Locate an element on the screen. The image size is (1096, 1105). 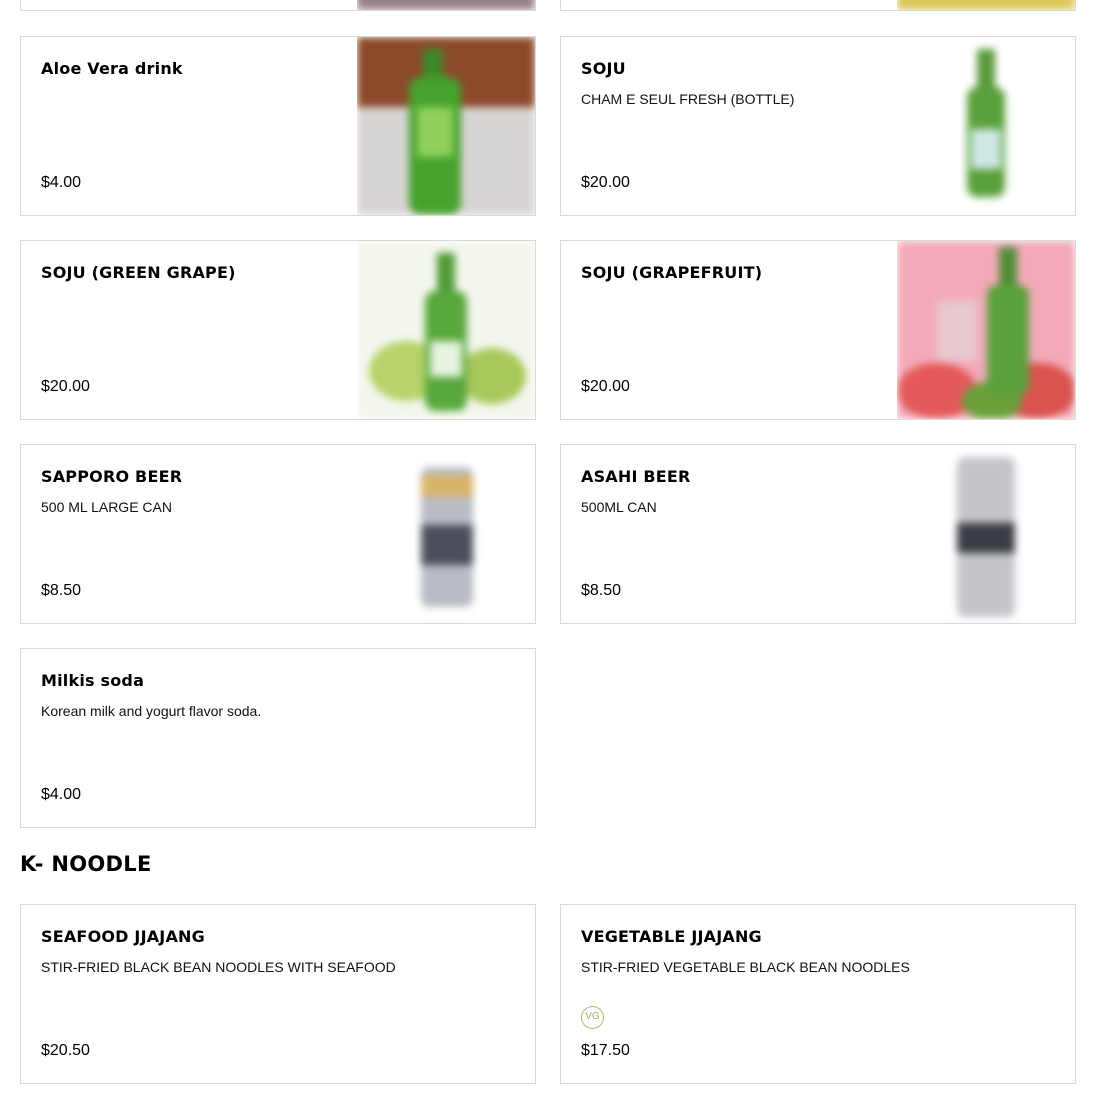
menu-item-card: SOJU CHAM E SEUL FRESH (BOTTLE) $20.00 is located at coordinates (818, 126).